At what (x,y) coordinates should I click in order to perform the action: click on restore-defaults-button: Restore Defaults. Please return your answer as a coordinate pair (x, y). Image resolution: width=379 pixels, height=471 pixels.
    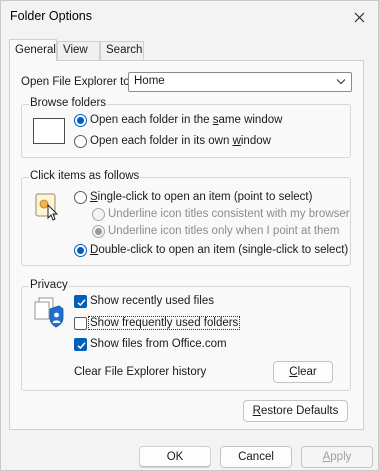
    Looking at the image, I should click on (295, 411).